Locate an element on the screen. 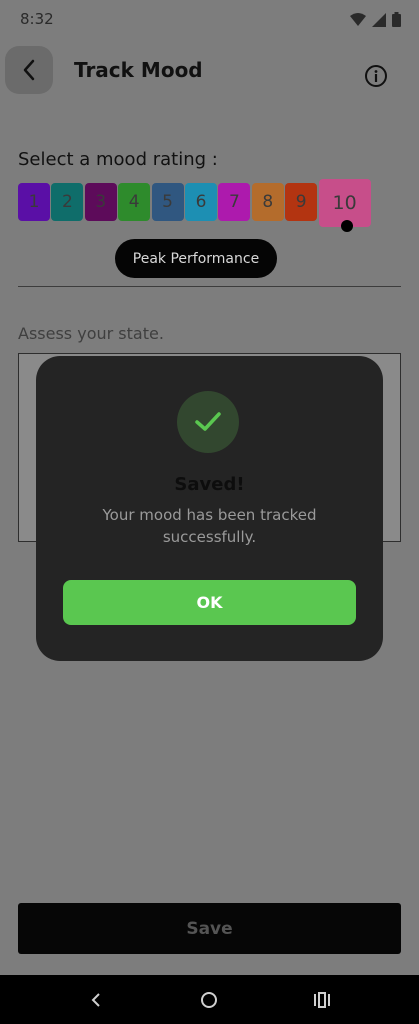  nav-recents-icon is located at coordinates (322, 1000).